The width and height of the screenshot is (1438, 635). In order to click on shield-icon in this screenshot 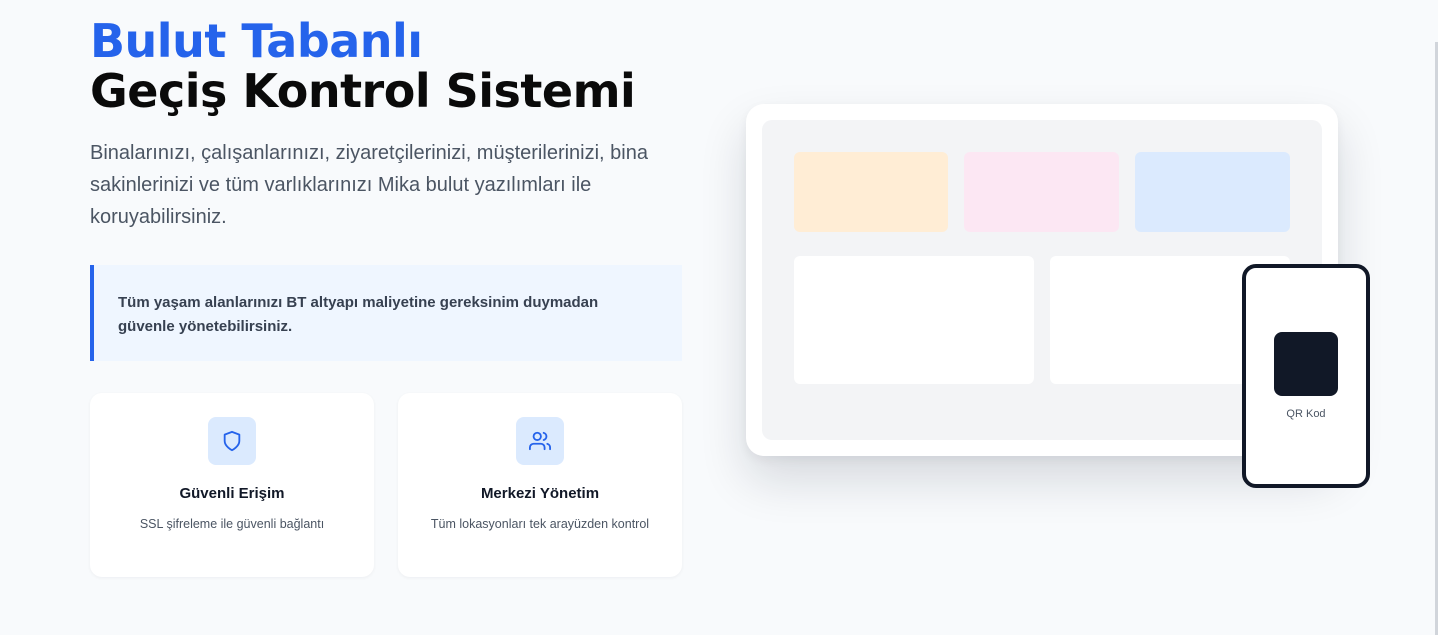, I will do `click(232, 441)`.